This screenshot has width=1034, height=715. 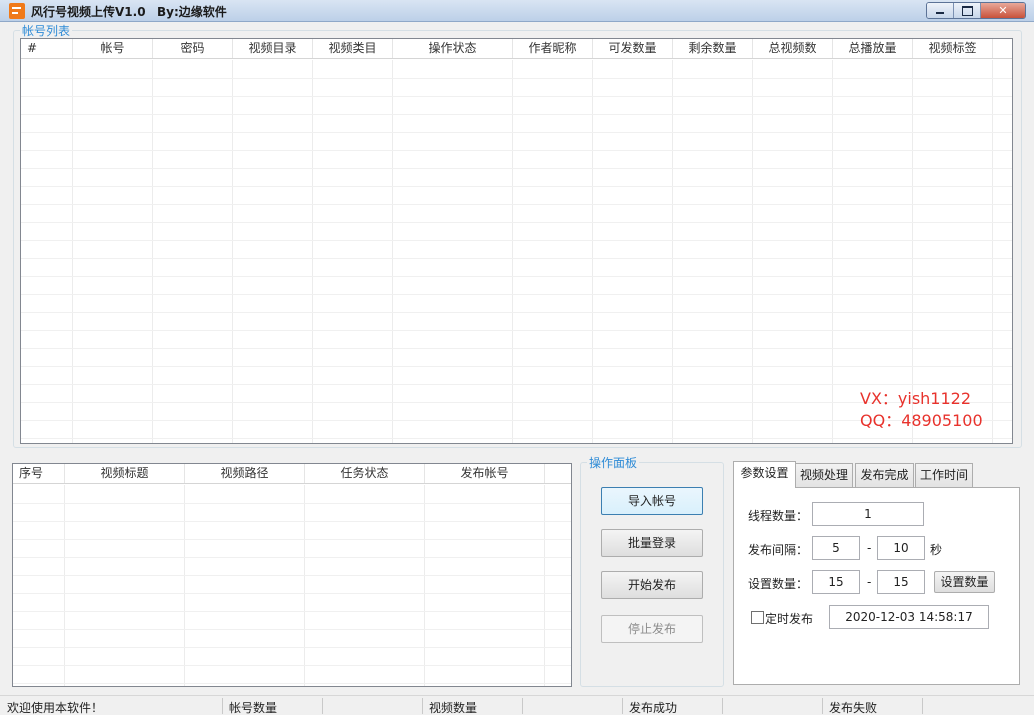 What do you see at coordinates (868, 514) in the screenshot?
I see `thread-count-input: 1` at bounding box center [868, 514].